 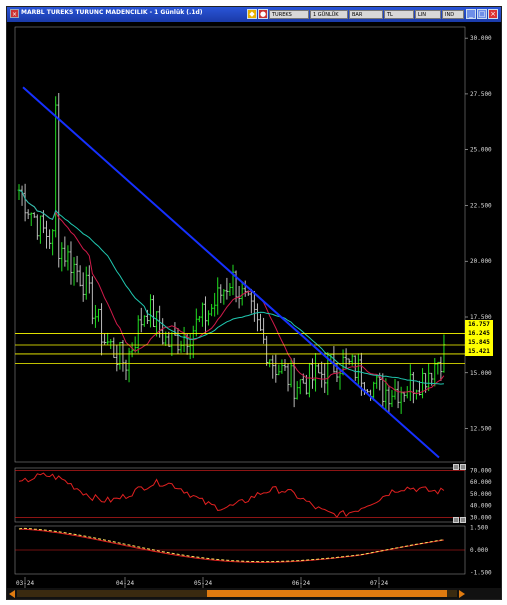 What do you see at coordinates (428, 14) in the screenshot?
I see `scale-field: LIN` at bounding box center [428, 14].